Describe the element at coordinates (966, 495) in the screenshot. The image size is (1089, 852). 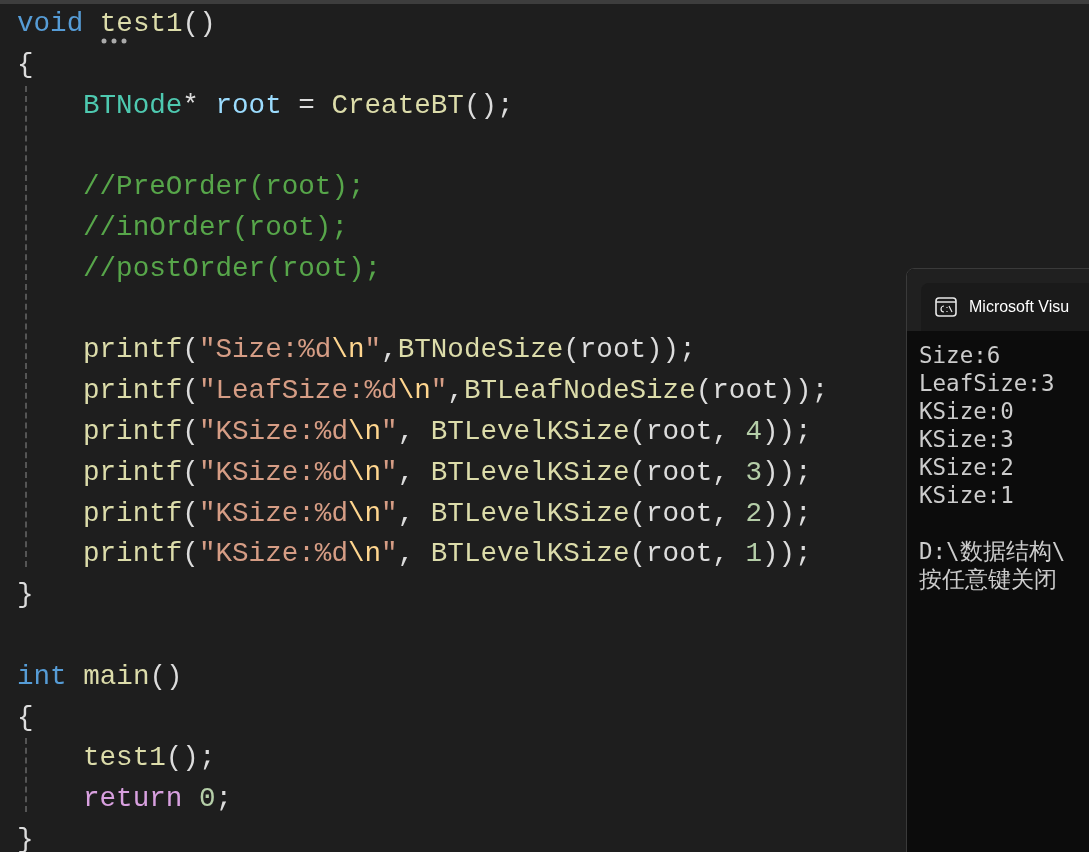
I see `console-line: KSize:1` at that location.